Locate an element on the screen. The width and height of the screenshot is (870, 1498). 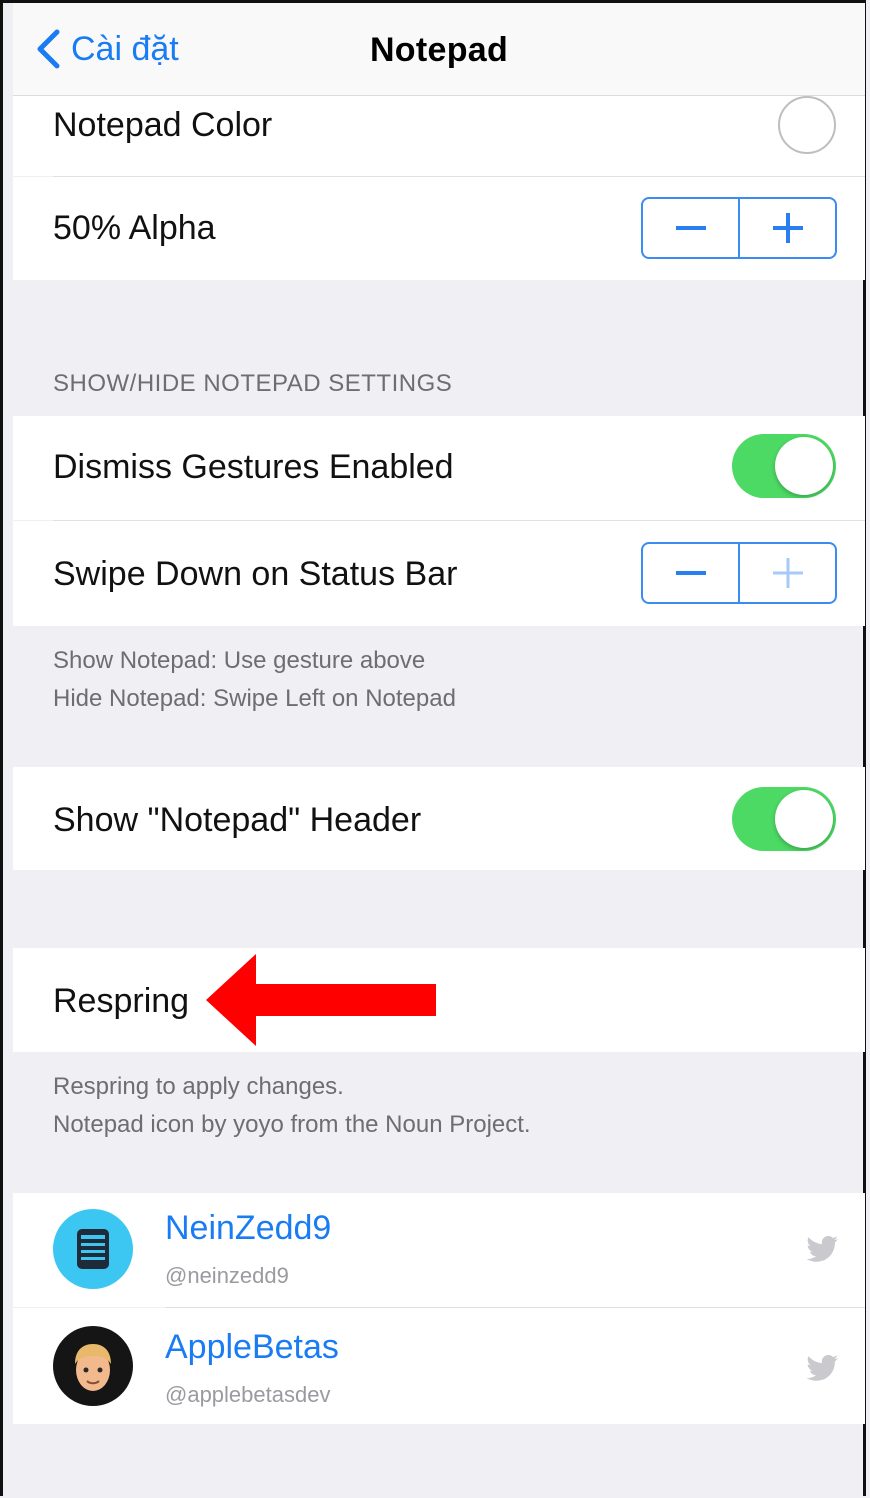
swipe-down-row: Swipe Down on Status Bar is located at coordinates (439, 573).